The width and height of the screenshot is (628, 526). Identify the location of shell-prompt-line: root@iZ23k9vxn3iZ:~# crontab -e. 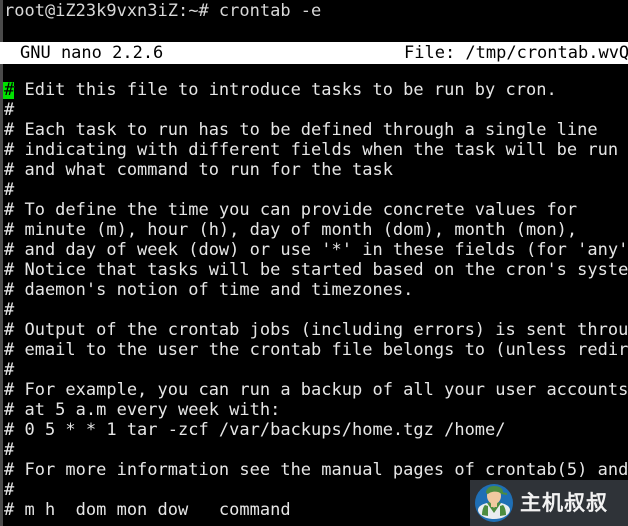
(163, 11).